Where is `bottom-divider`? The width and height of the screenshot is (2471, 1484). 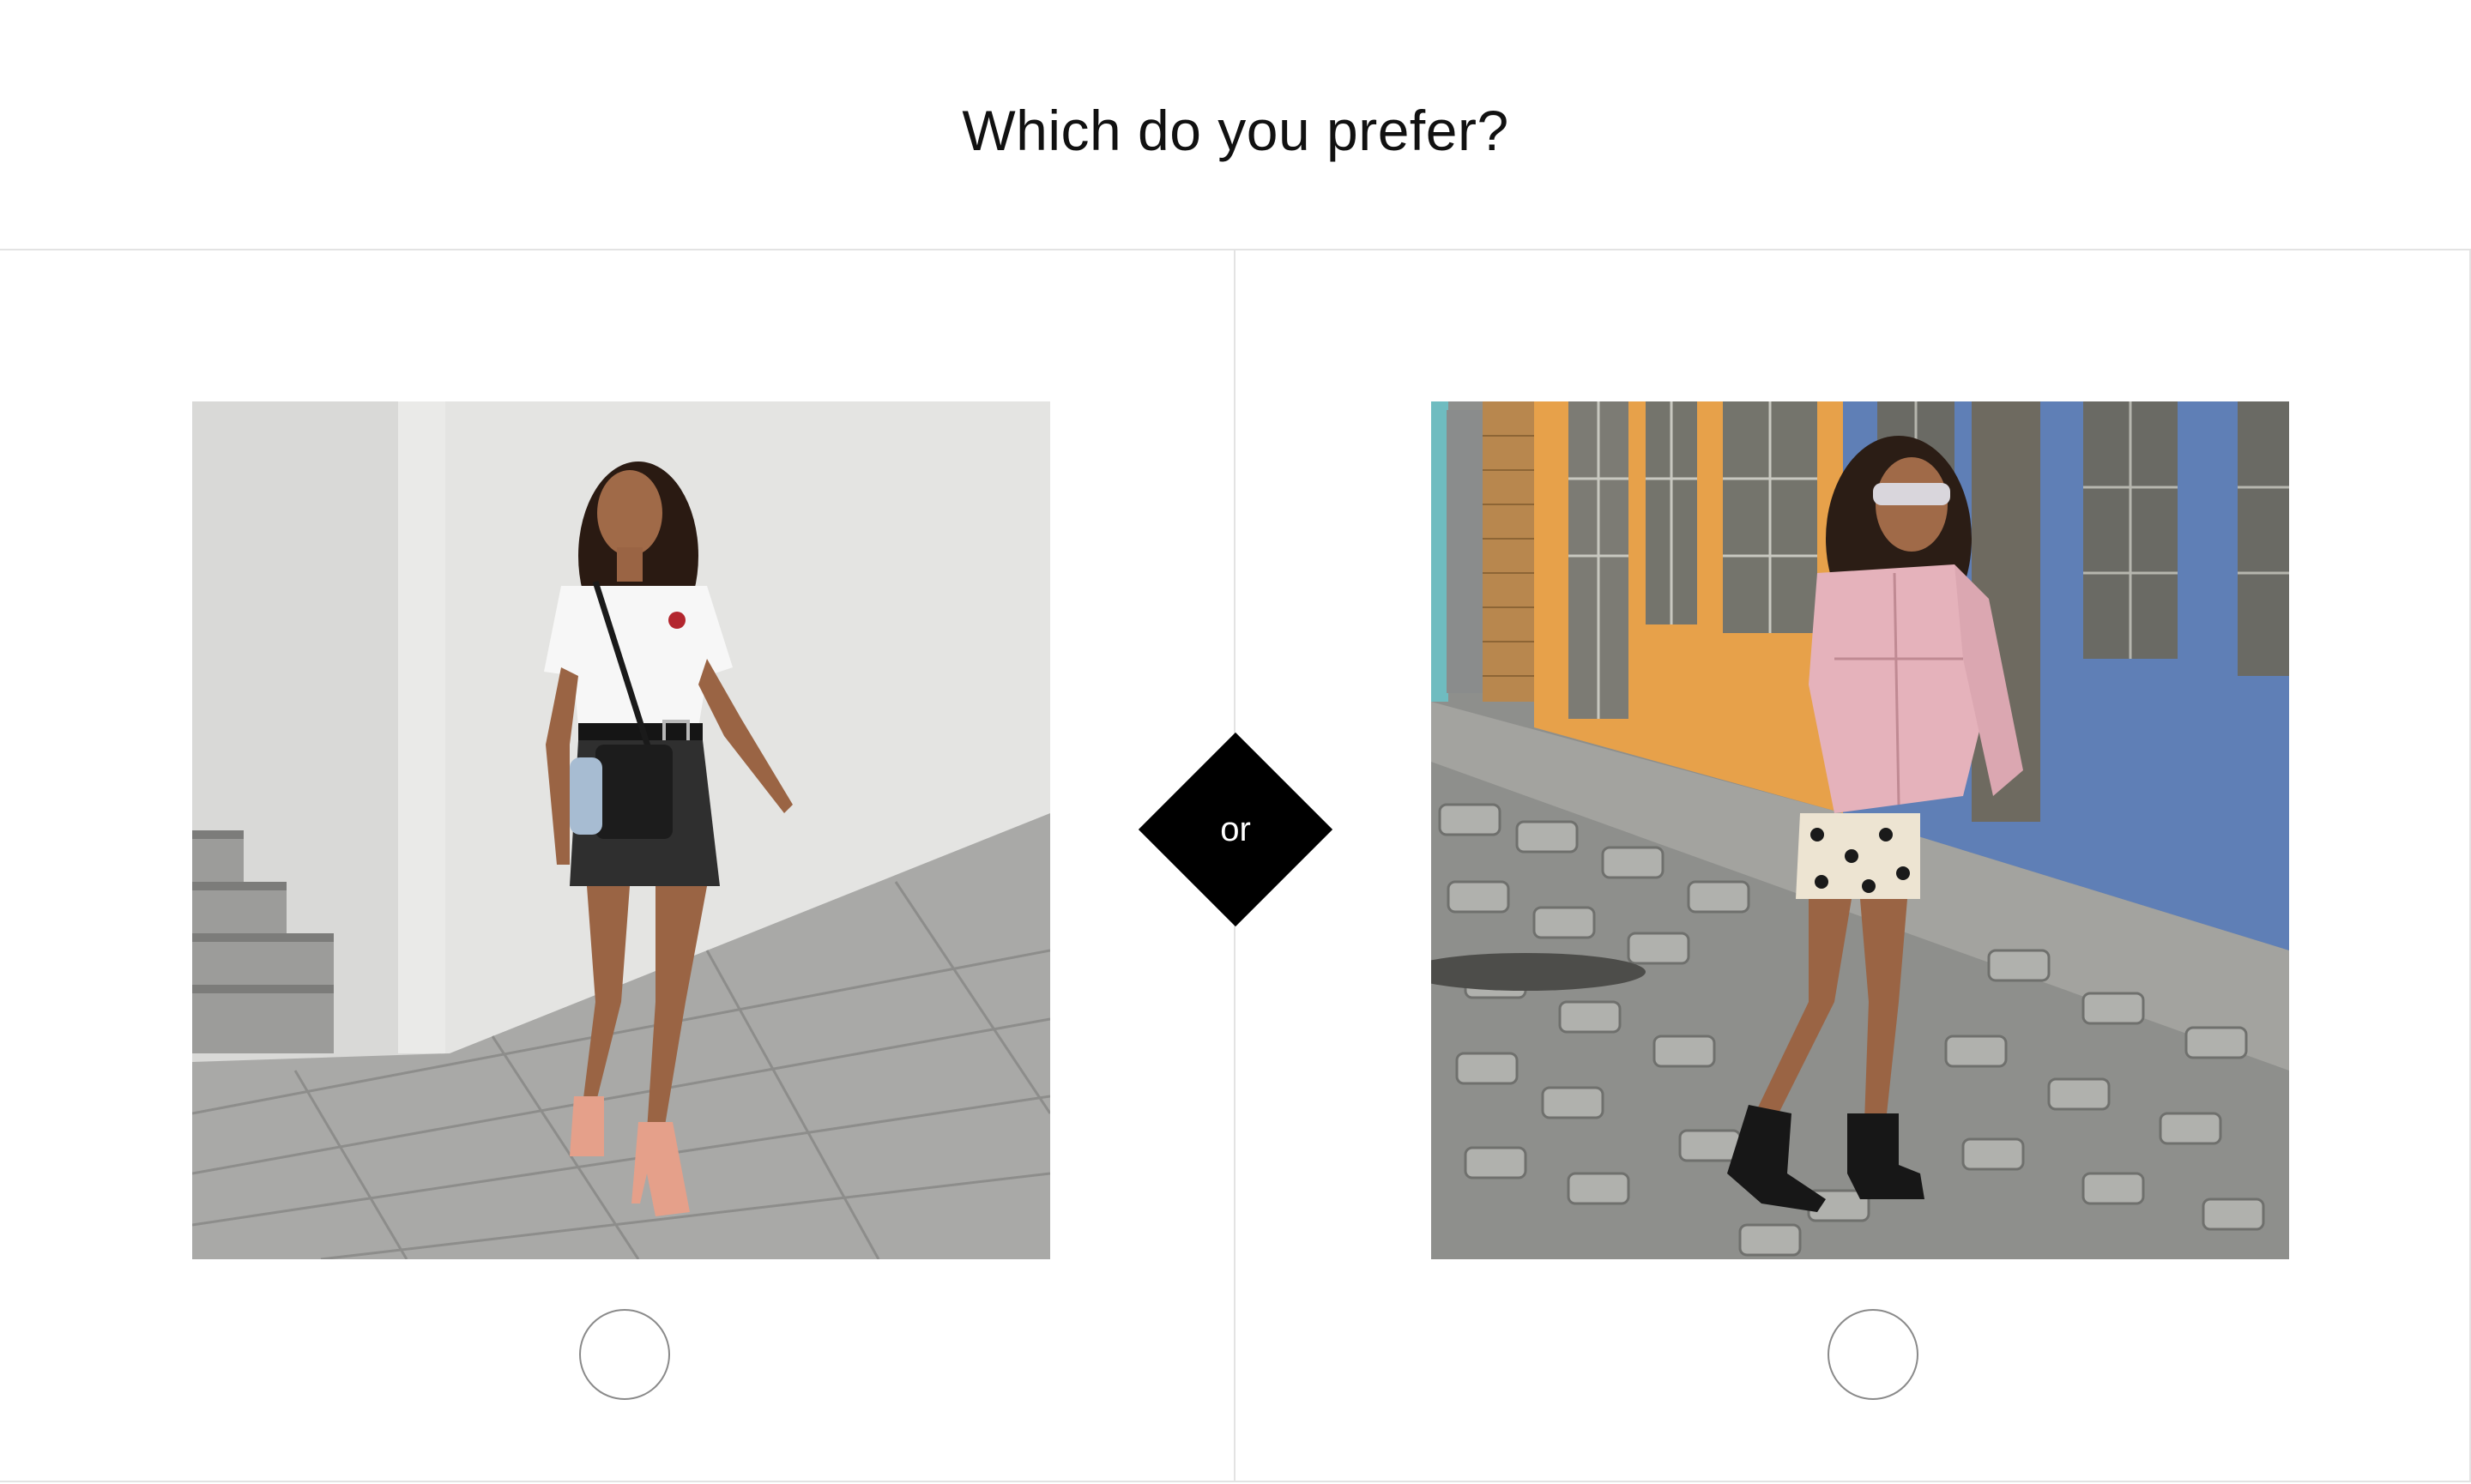 bottom-divider is located at coordinates (1235, 1481).